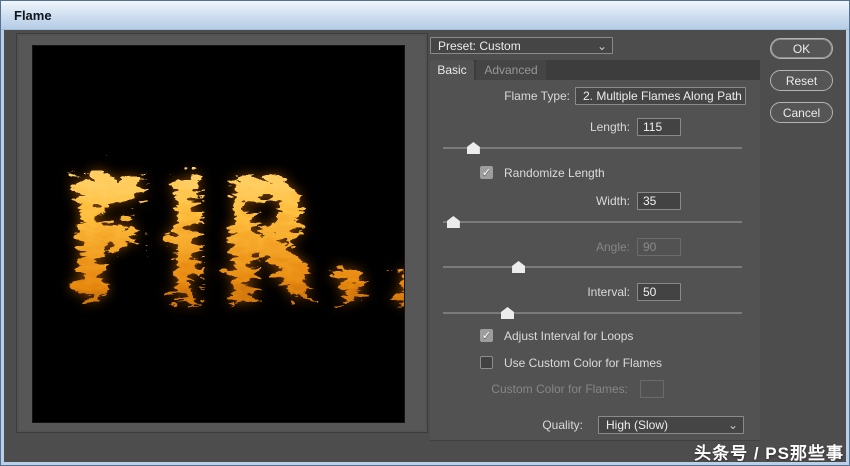 The height and width of the screenshot is (466, 850). Describe the element at coordinates (595, 70) in the screenshot. I see `tabstrip: Basic Advanced` at that location.